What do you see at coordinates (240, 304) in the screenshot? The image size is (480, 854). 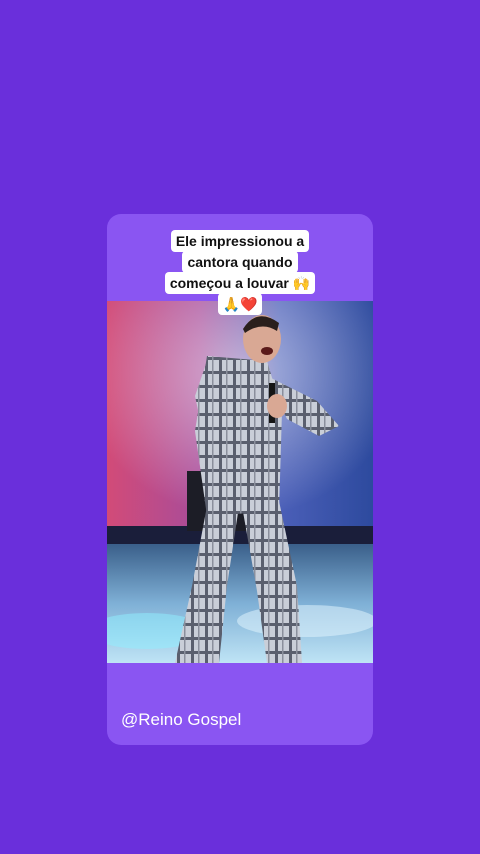 I see `caption-line-4: 🙏❤️` at bounding box center [240, 304].